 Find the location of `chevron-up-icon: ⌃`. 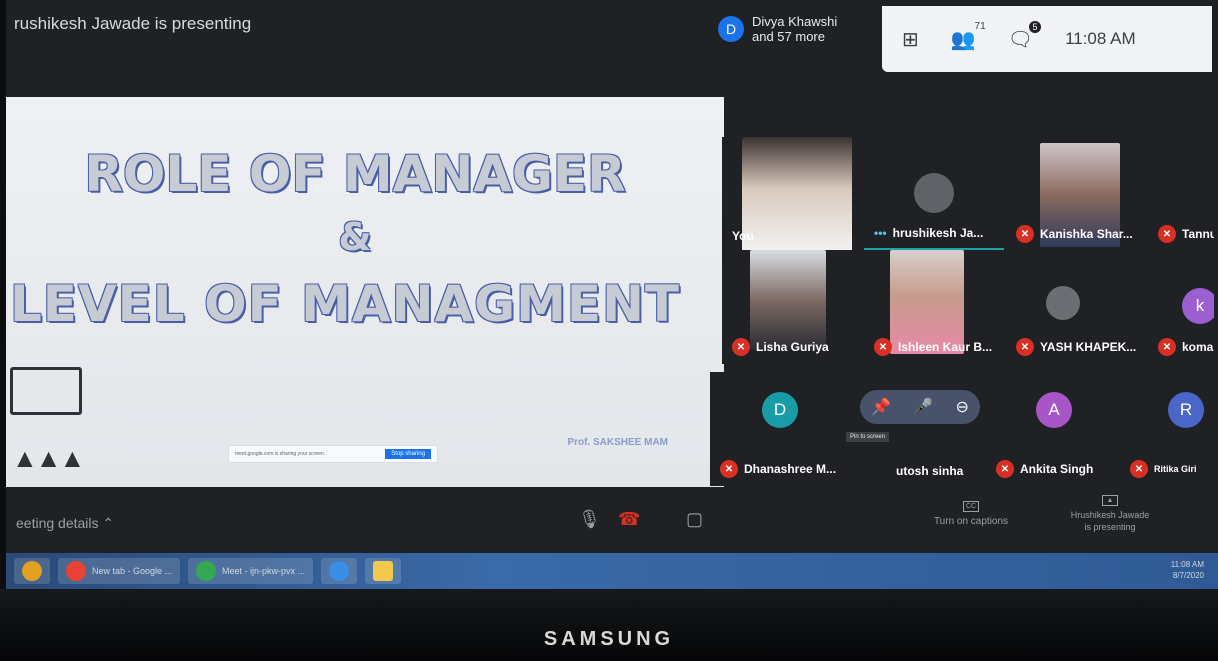

chevron-up-icon: ⌃ is located at coordinates (108, 523).